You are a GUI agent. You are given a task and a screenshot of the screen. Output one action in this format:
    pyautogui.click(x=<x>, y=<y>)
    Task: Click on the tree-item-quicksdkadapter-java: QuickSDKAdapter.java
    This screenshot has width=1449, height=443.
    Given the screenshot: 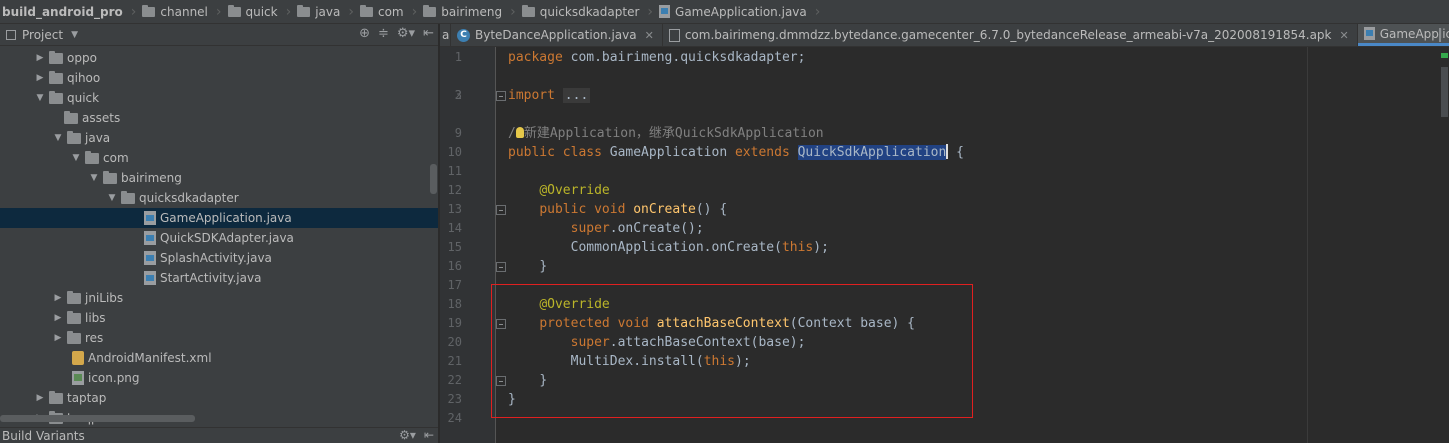 What is the action you would take?
    pyautogui.click(x=219, y=238)
    